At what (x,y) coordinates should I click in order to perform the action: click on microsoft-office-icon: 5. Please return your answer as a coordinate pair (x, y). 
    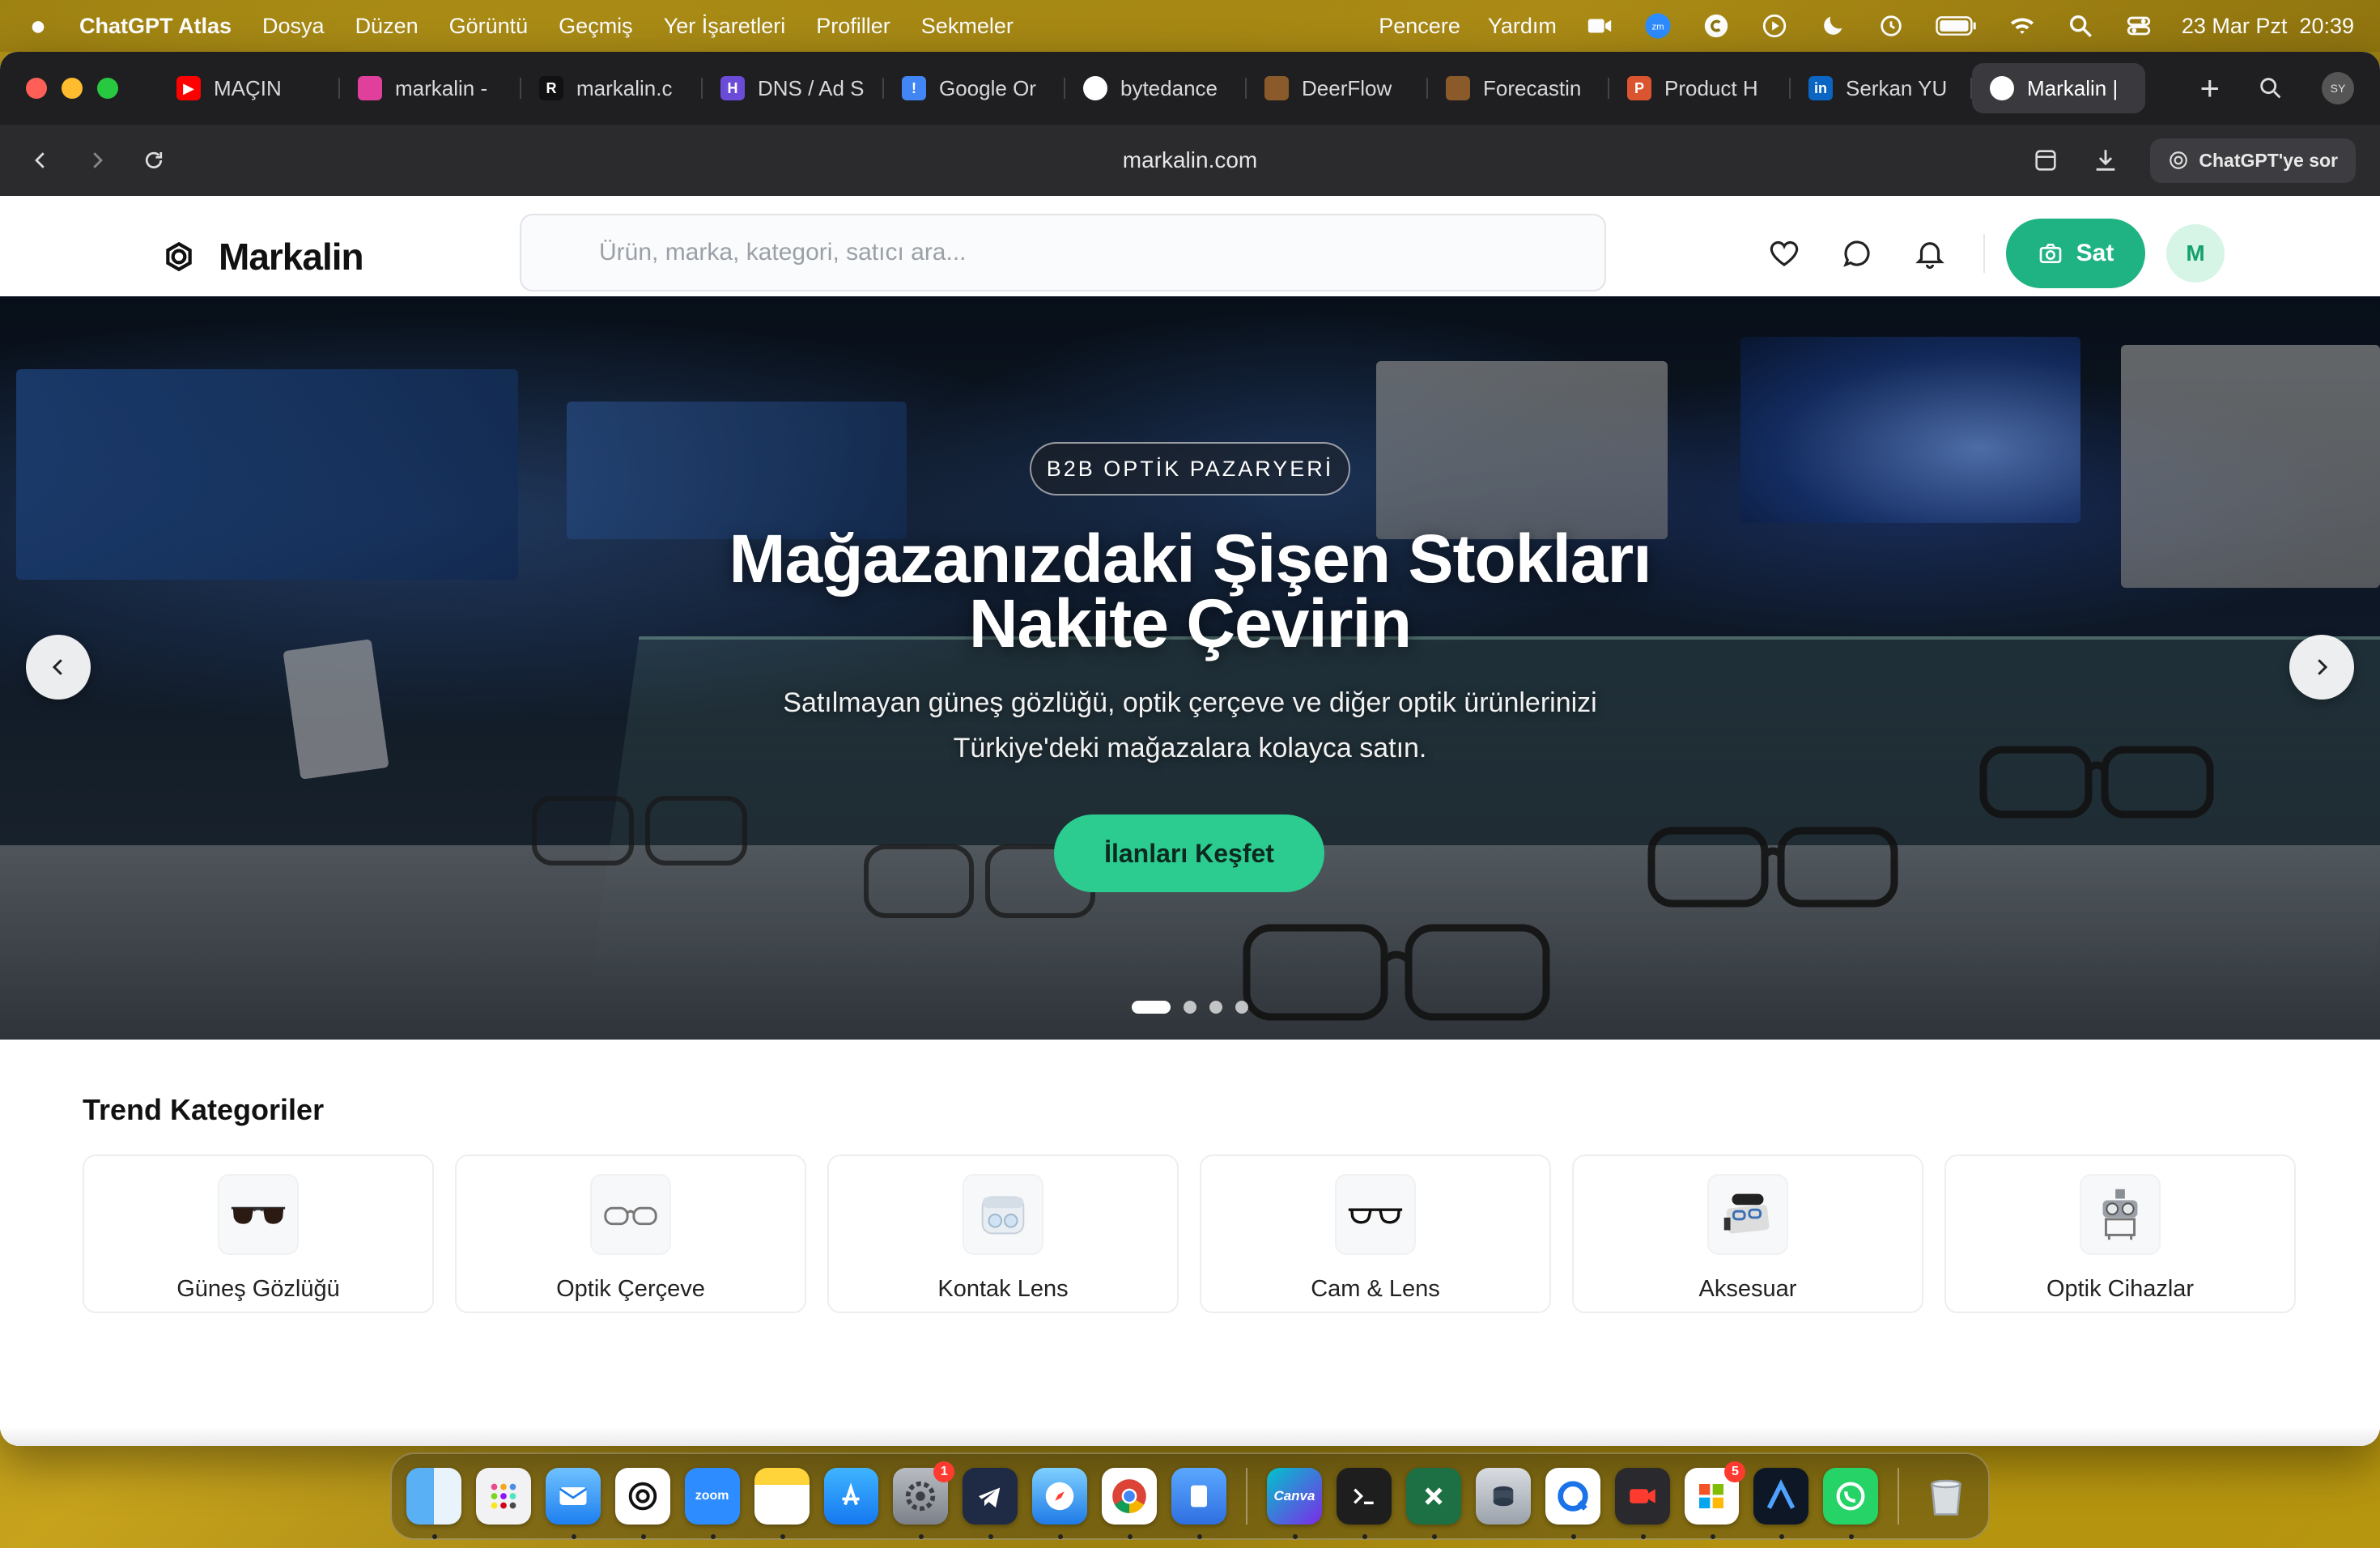
    Looking at the image, I should click on (1715, 1500).